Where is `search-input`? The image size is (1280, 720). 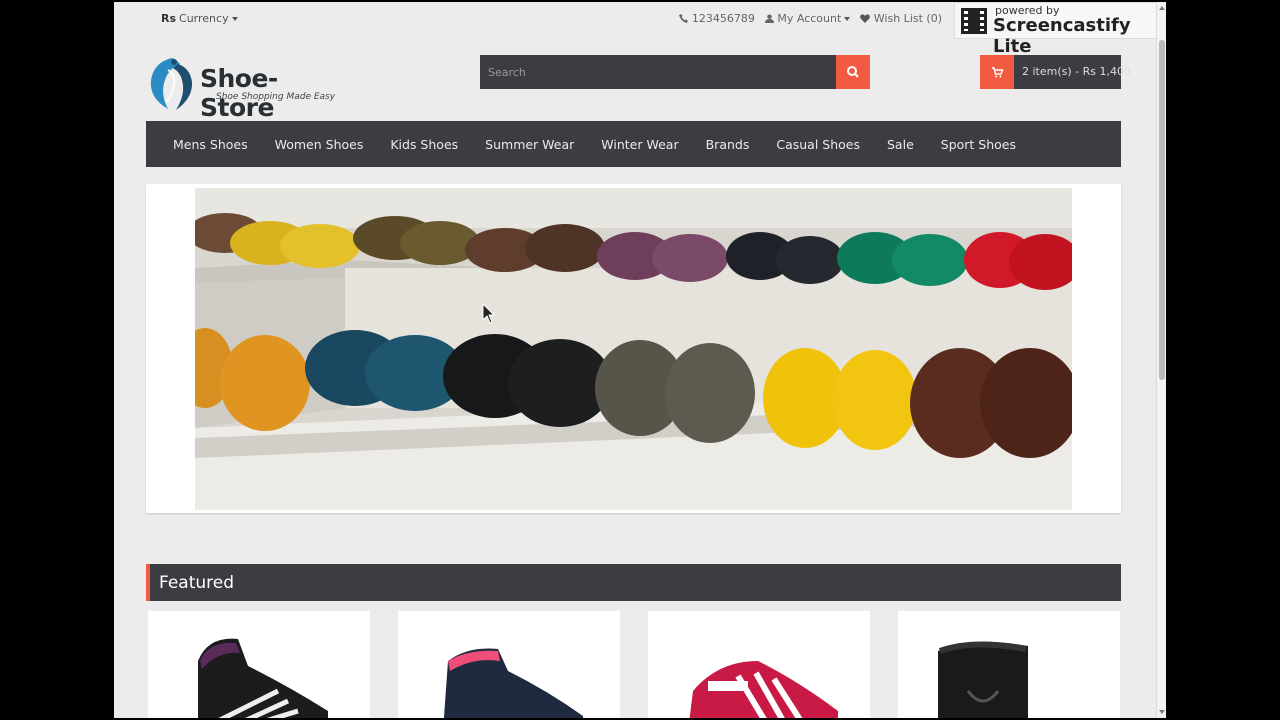 search-input is located at coordinates (658, 72).